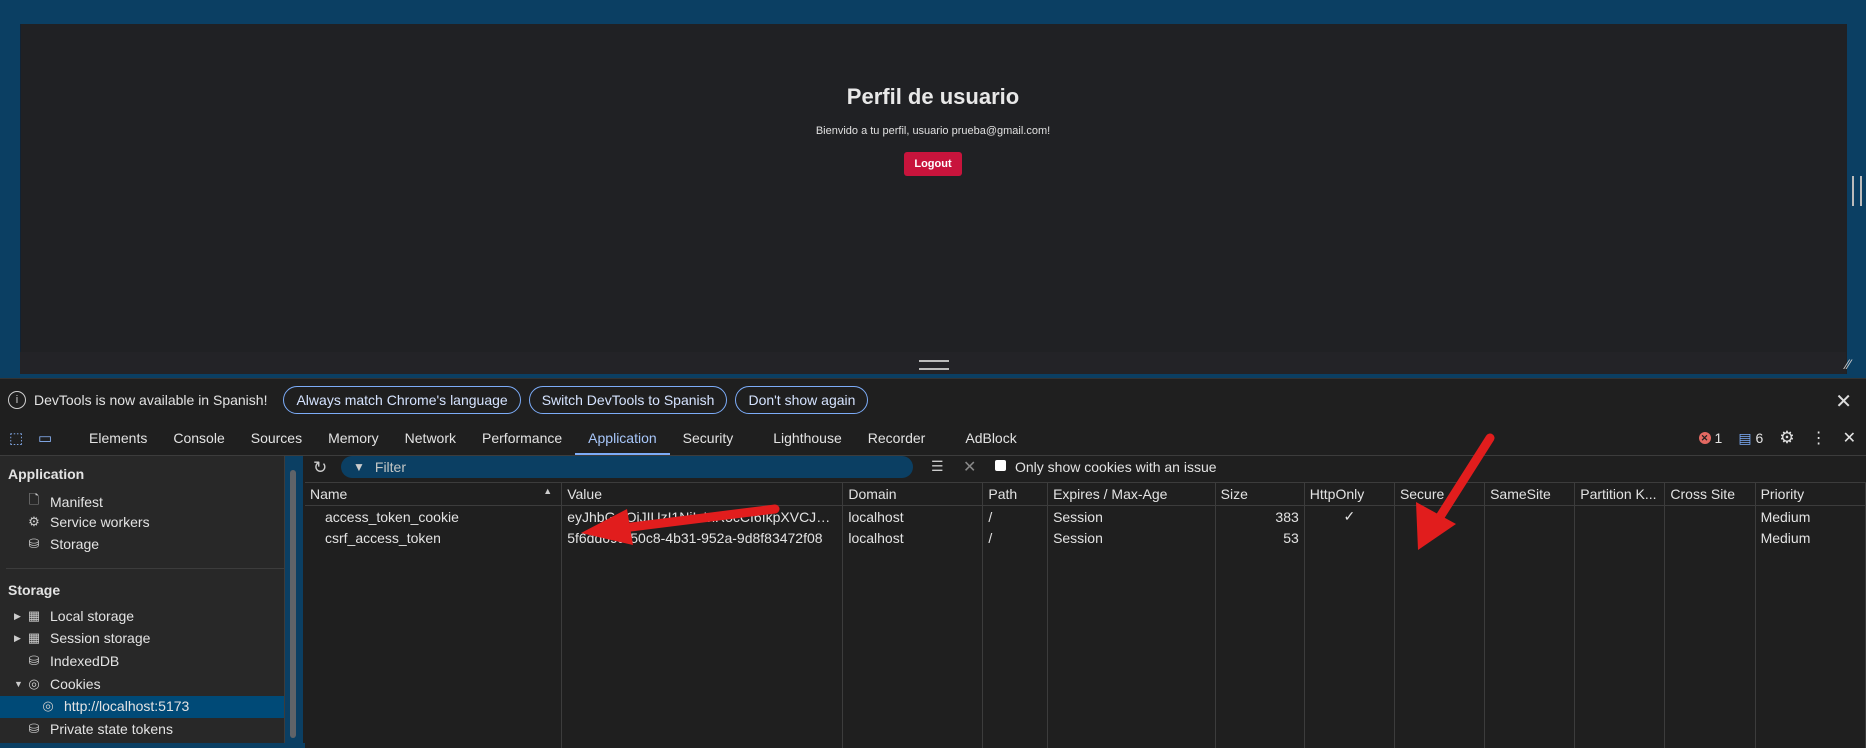 This screenshot has width=1866, height=748. I want to click on dont-show-again-button: Don't show again, so click(802, 400).